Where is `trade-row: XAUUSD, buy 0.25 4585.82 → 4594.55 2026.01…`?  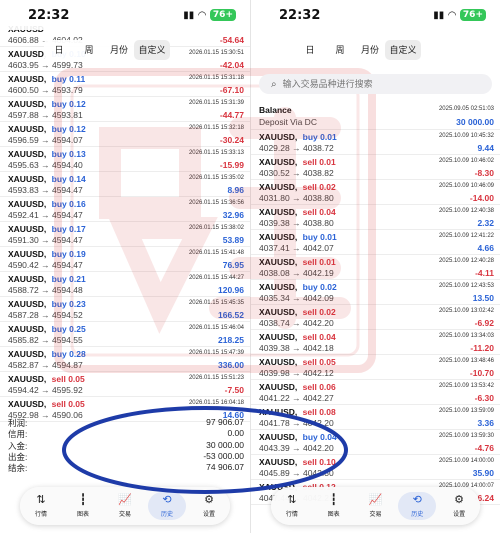 trade-row: XAUUSD, buy 0.25 4585.82 → 4594.55 2026.01… is located at coordinates (125, 334).